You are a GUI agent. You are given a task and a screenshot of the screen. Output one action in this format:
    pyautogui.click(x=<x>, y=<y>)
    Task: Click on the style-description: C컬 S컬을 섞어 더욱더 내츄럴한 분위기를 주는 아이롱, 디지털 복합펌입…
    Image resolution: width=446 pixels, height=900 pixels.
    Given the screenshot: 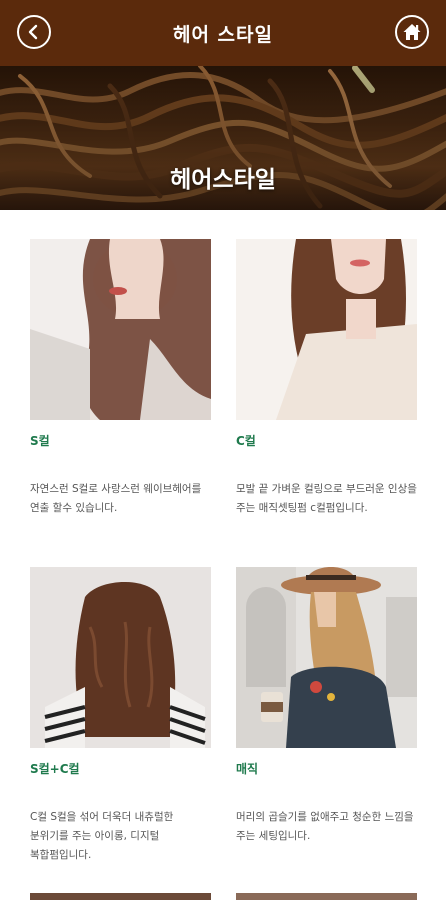 What is the action you would take?
    pyautogui.click(x=102, y=836)
    